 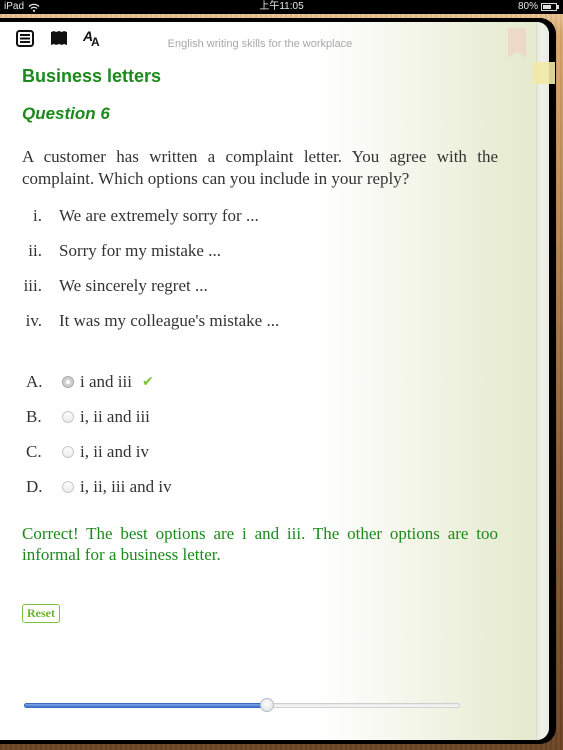 I want to click on option-letter: B., so click(x=34, y=416).